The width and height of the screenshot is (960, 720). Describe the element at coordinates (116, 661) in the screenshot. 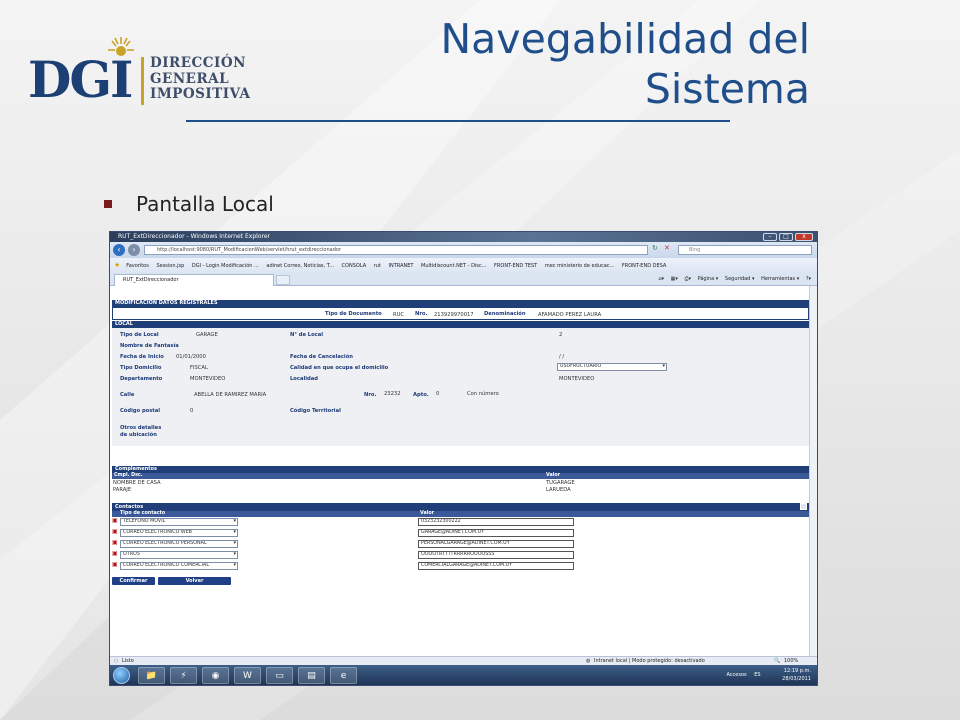

I see `status-icon: ◌` at that location.